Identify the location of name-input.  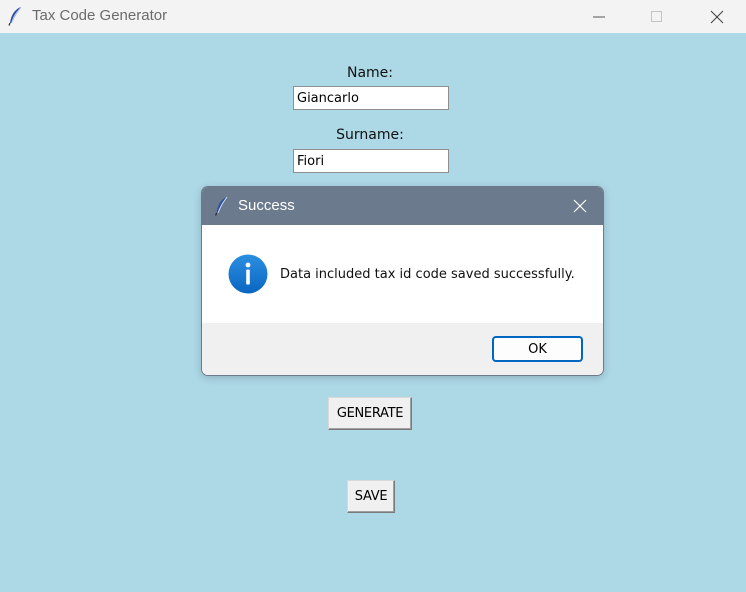
(371, 98).